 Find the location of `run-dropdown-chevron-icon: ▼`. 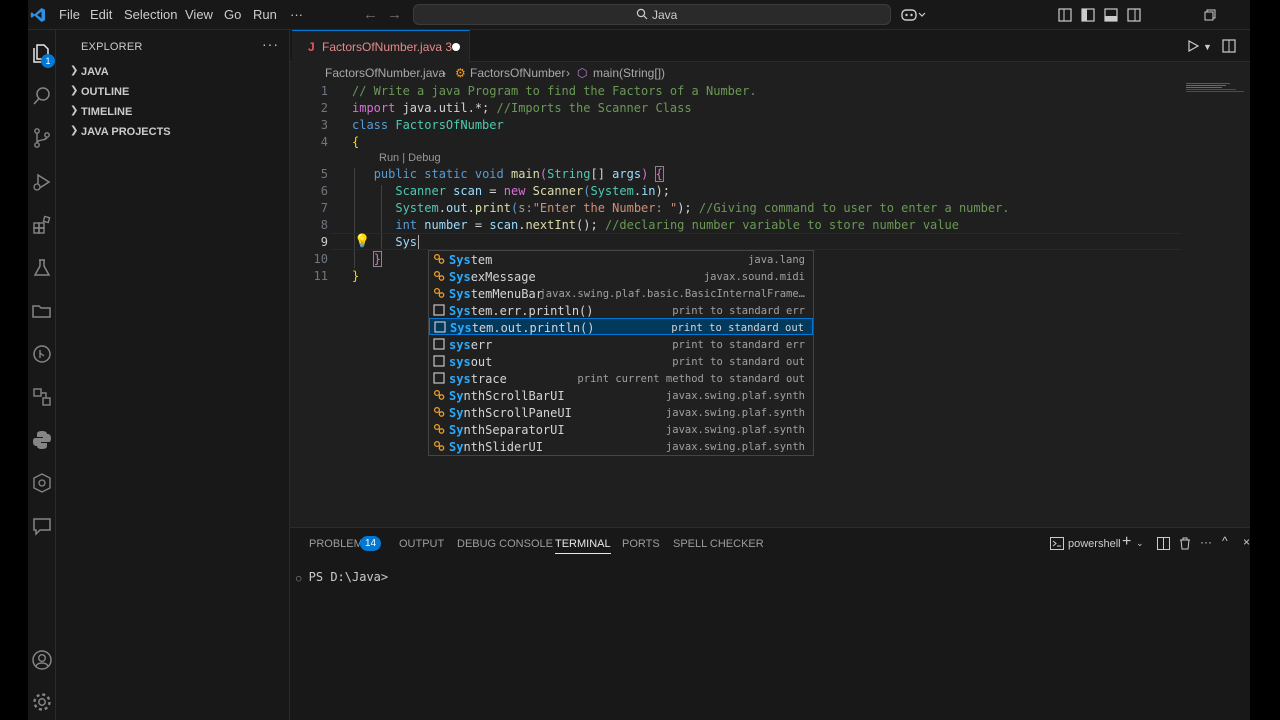

run-dropdown-chevron-icon: ▼ is located at coordinates (1207, 47).